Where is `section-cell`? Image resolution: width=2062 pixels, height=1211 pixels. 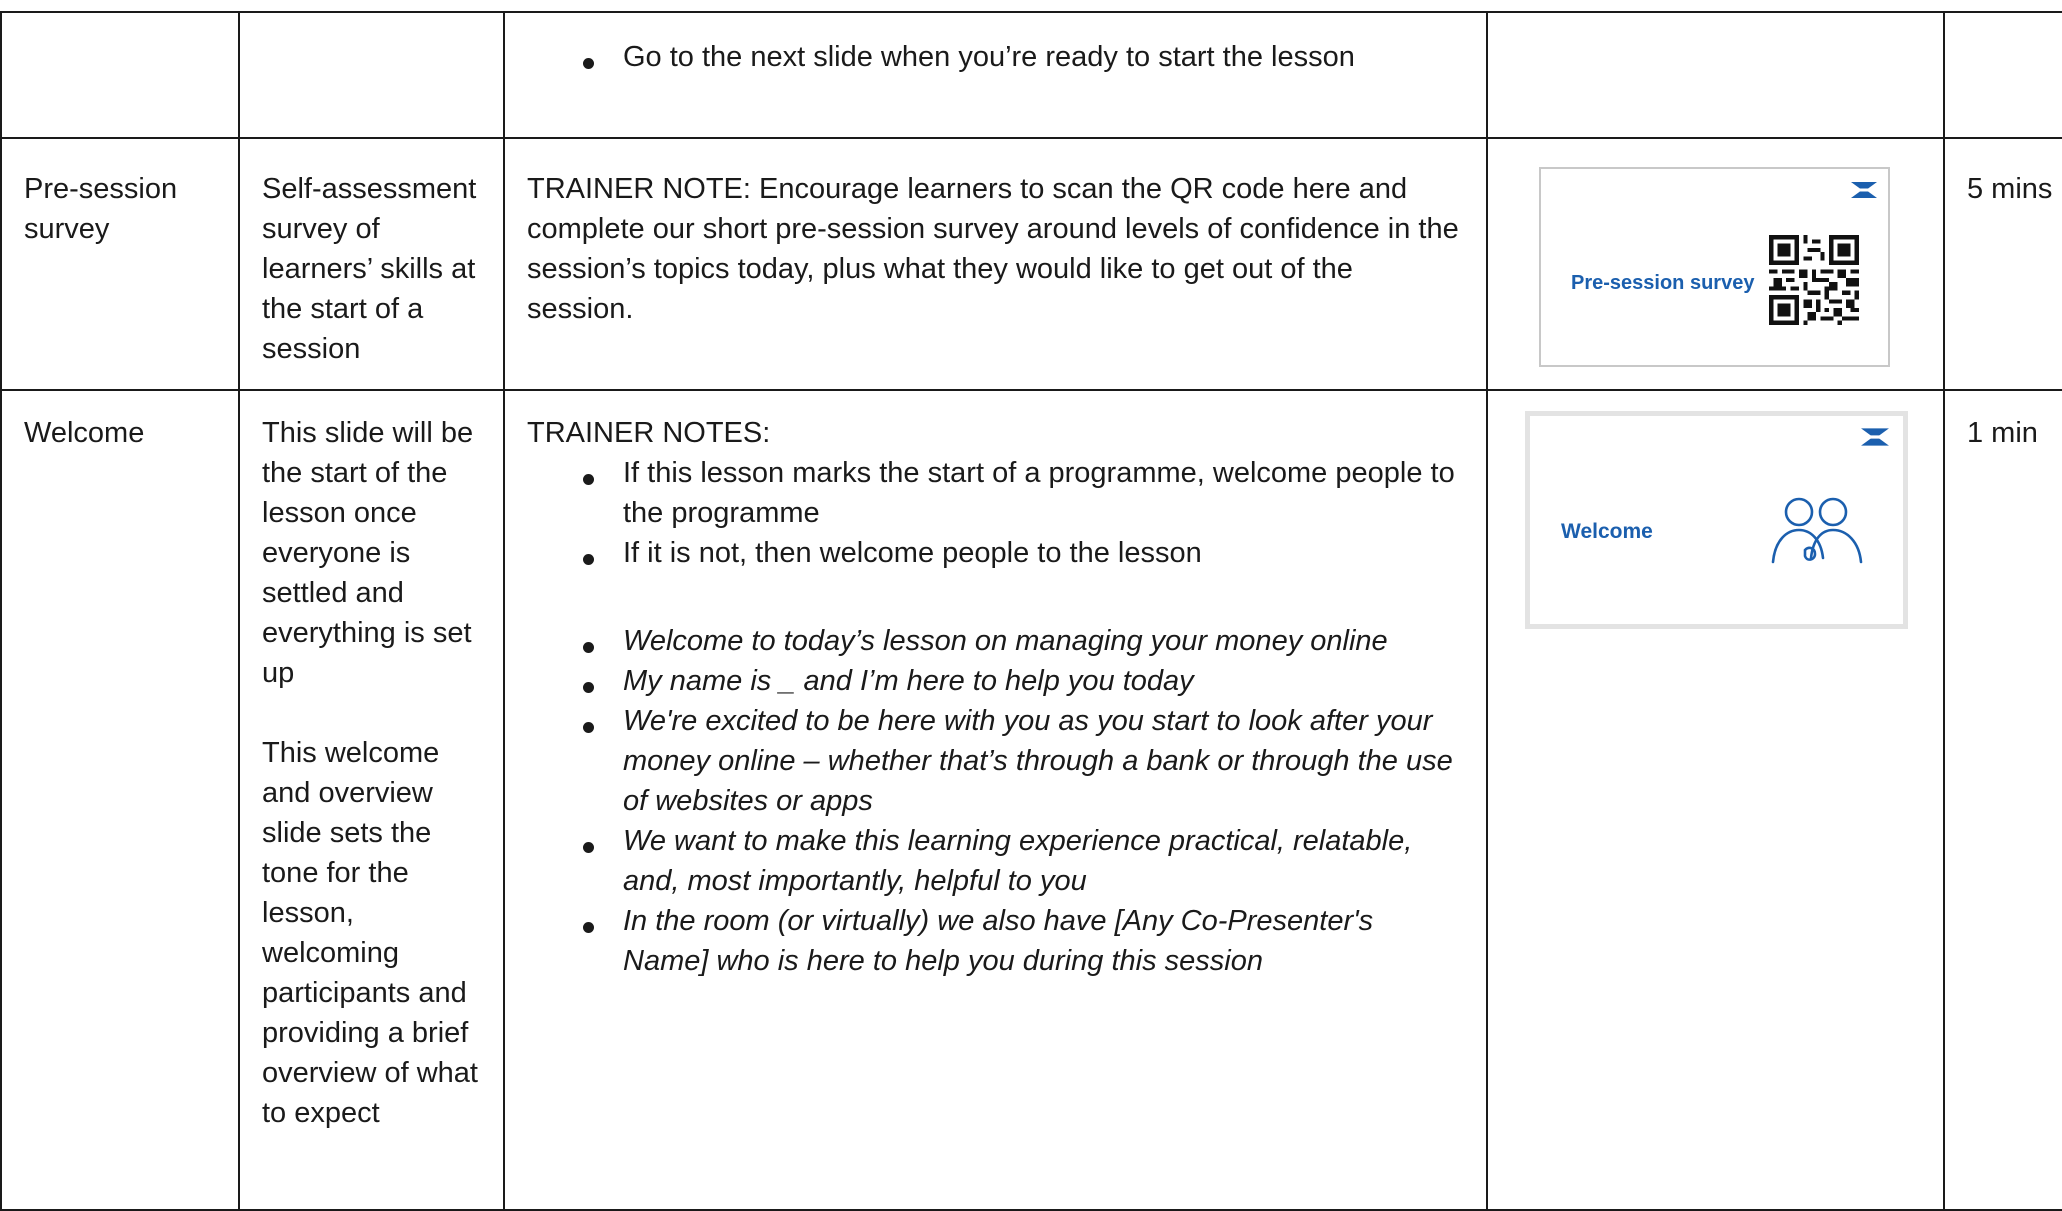 section-cell is located at coordinates (120, 75).